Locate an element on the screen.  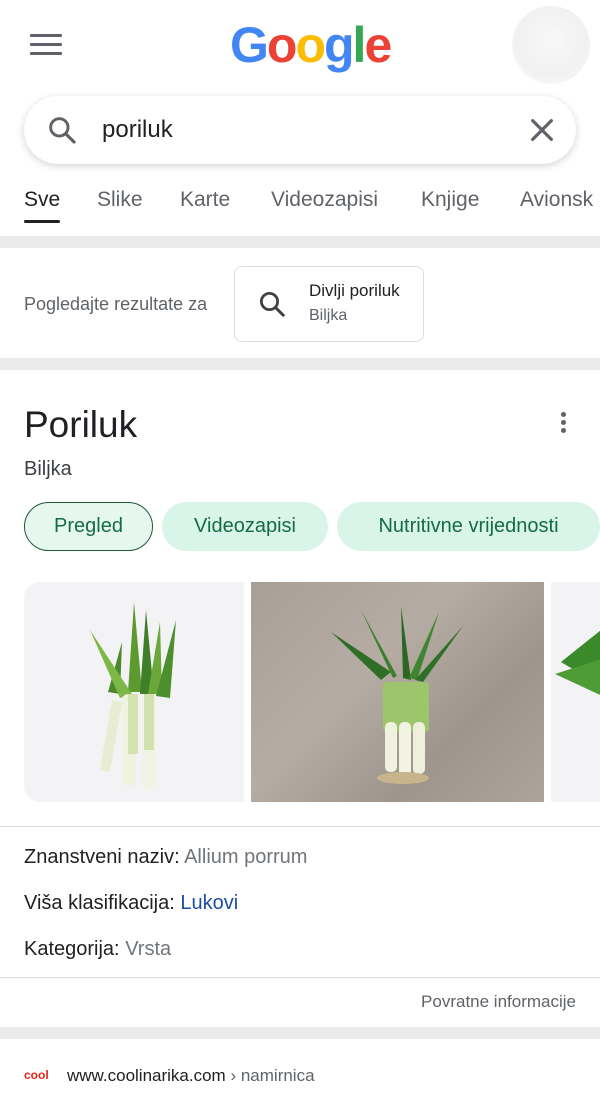
logo-letter: l is located at coordinates (359, 45).